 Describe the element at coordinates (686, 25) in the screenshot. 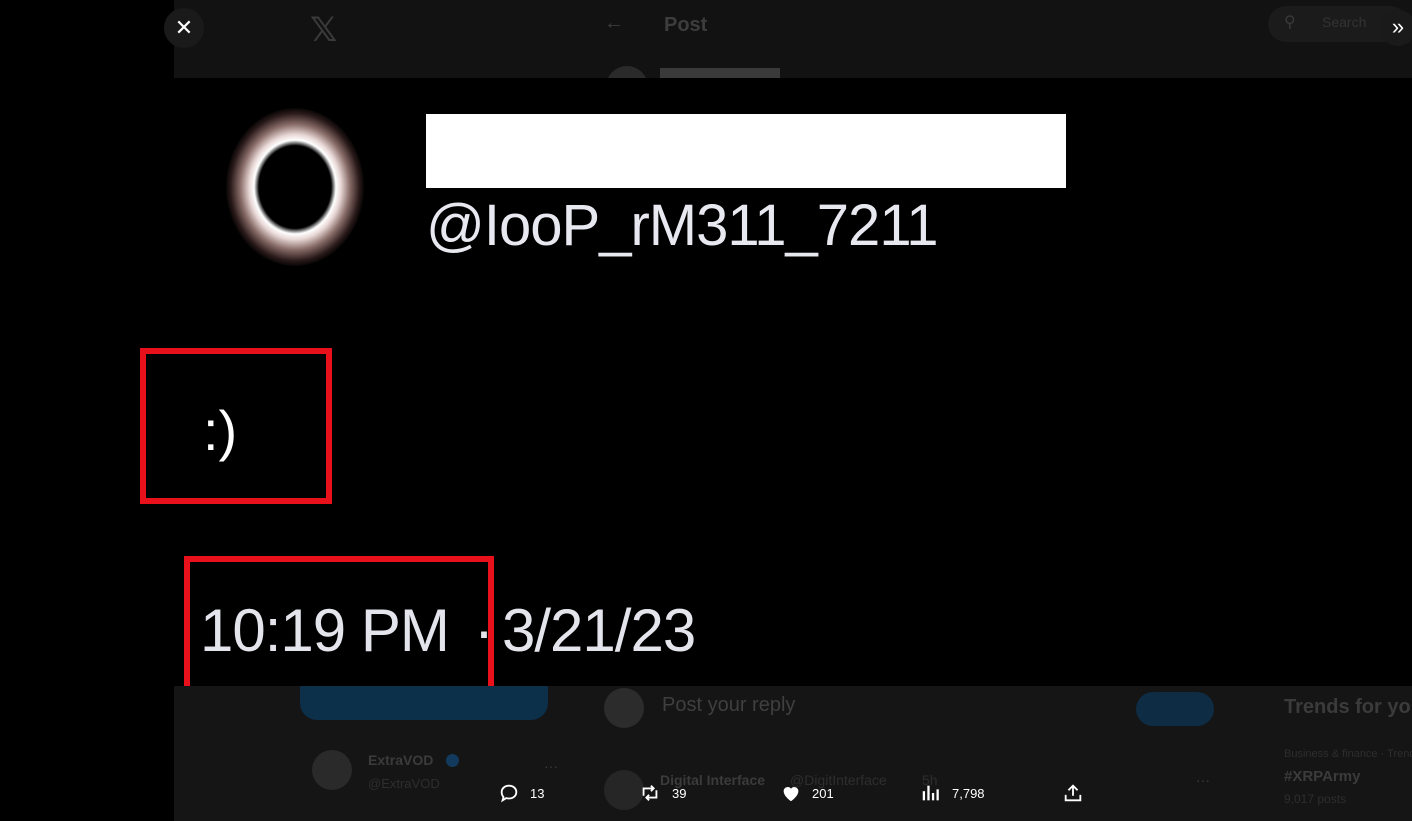

I see `page-title: Post` at that location.